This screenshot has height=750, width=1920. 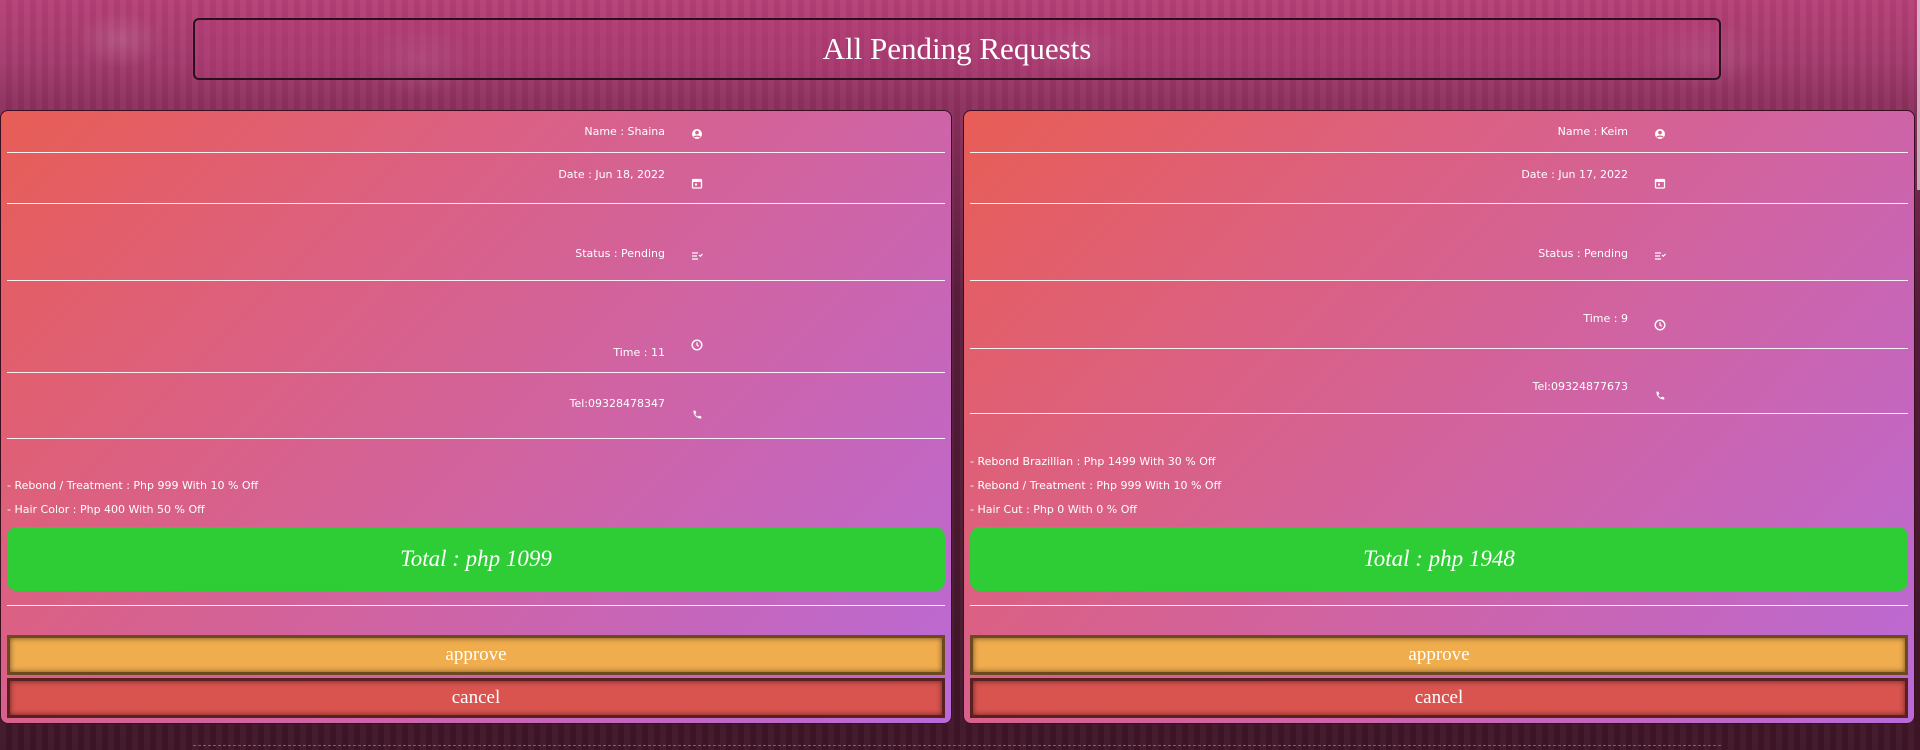 I want to click on date-label: Date : Jun 18, 2022, so click(x=611, y=174).